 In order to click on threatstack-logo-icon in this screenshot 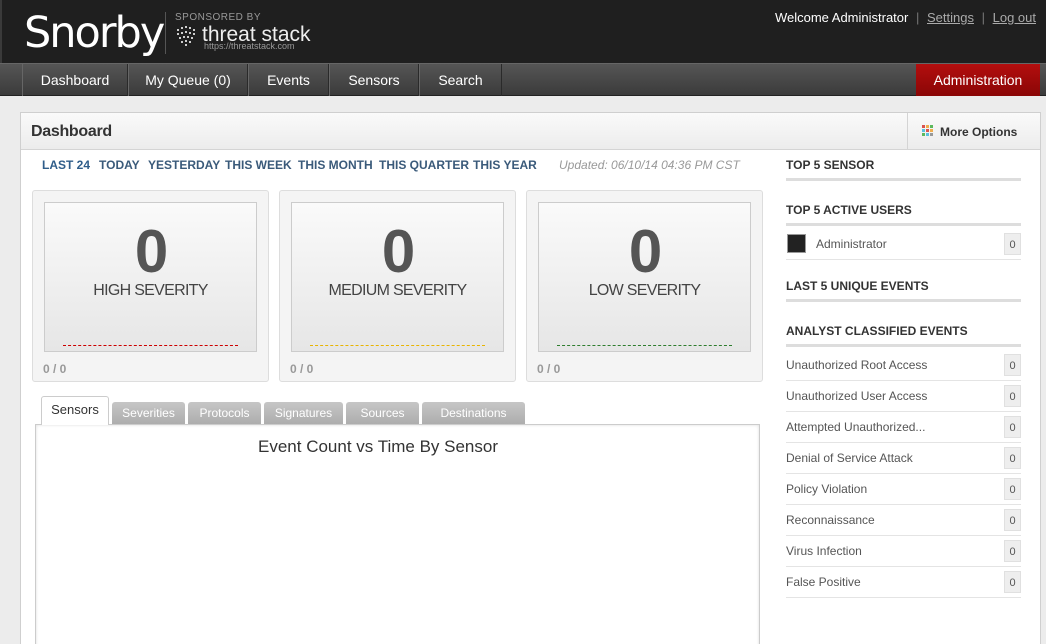, I will do `click(186, 36)`.